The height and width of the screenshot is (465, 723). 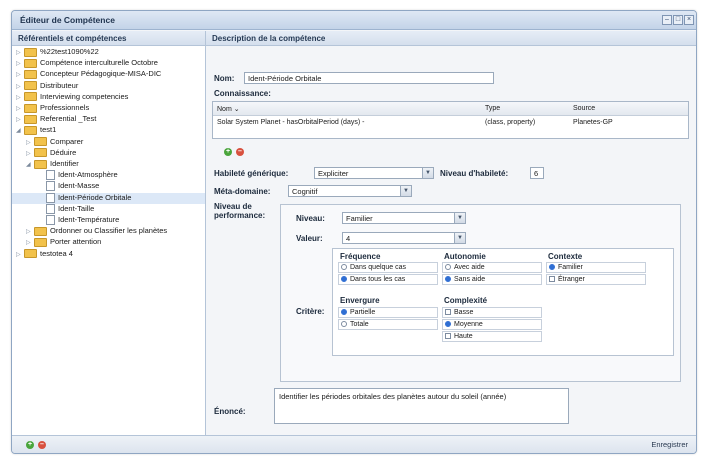 What do you see at coordinates (404, 218) in the screenshot?
I see `niveau-select: Familier ▼` at bounding box center [404, 218].